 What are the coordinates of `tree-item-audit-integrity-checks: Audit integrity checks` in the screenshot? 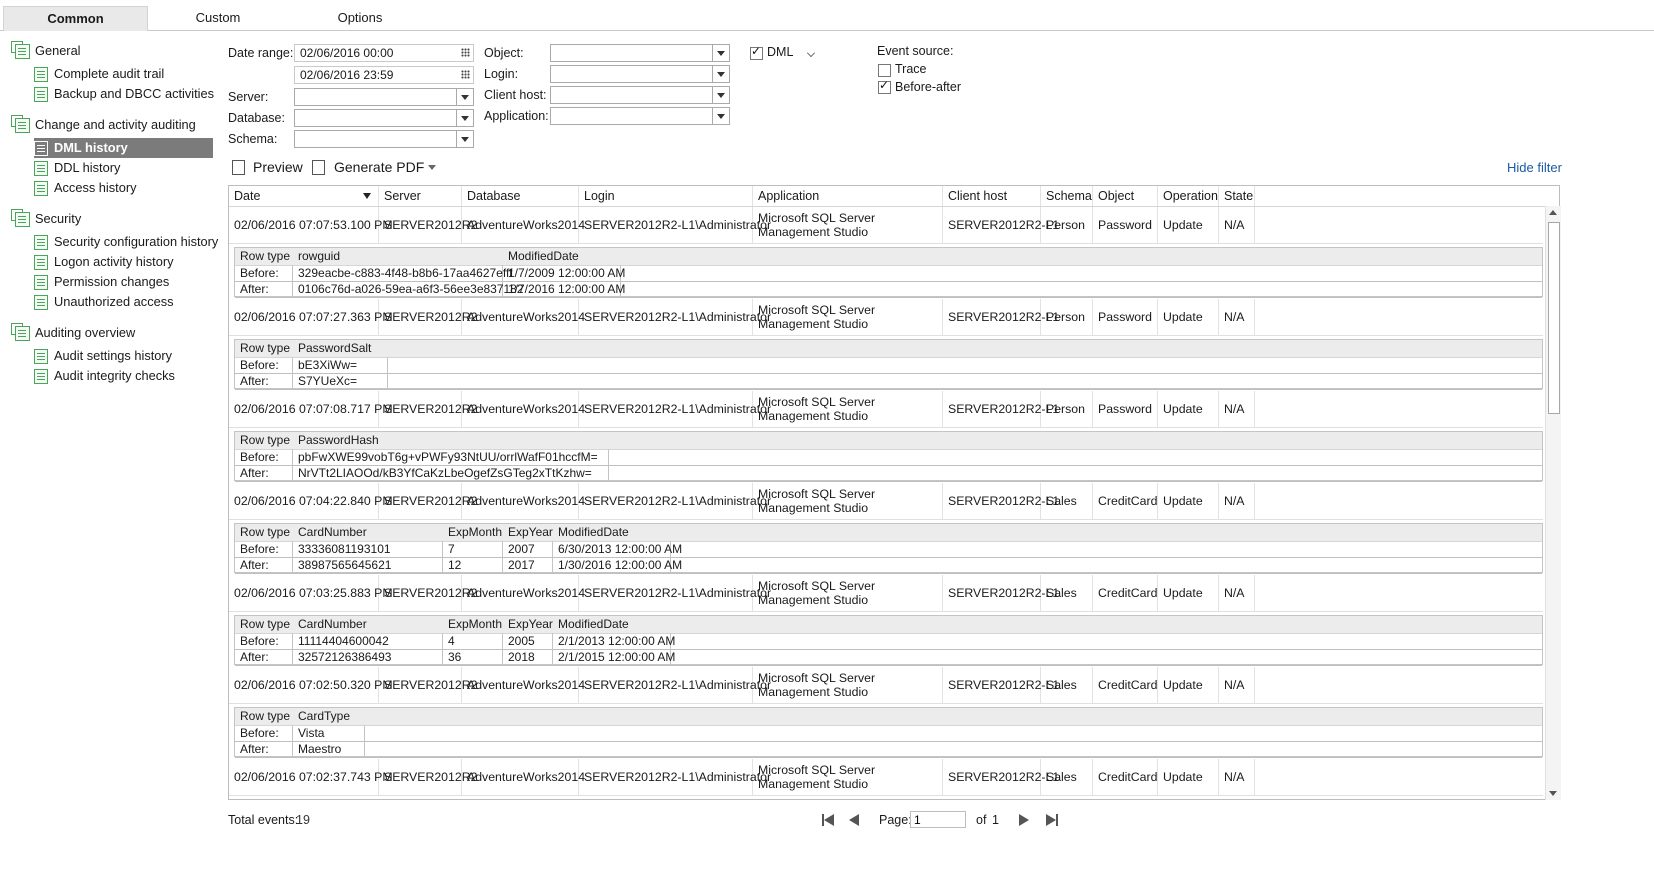 It's located at (123, 376).